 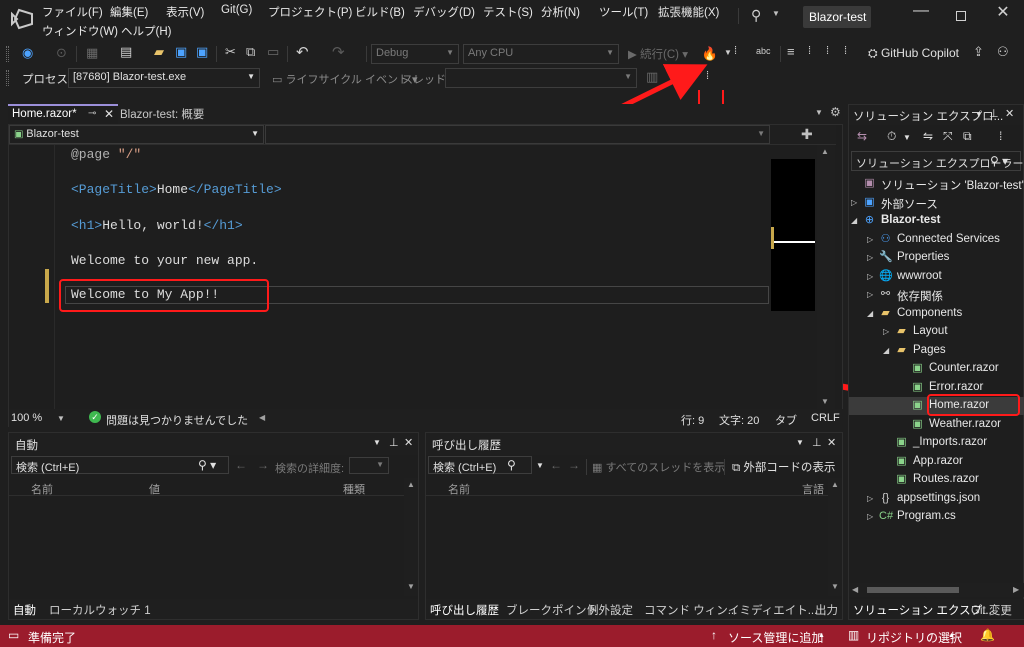 I want to click on collapse-all-icon: ⤧, so click(x=948, y=136).